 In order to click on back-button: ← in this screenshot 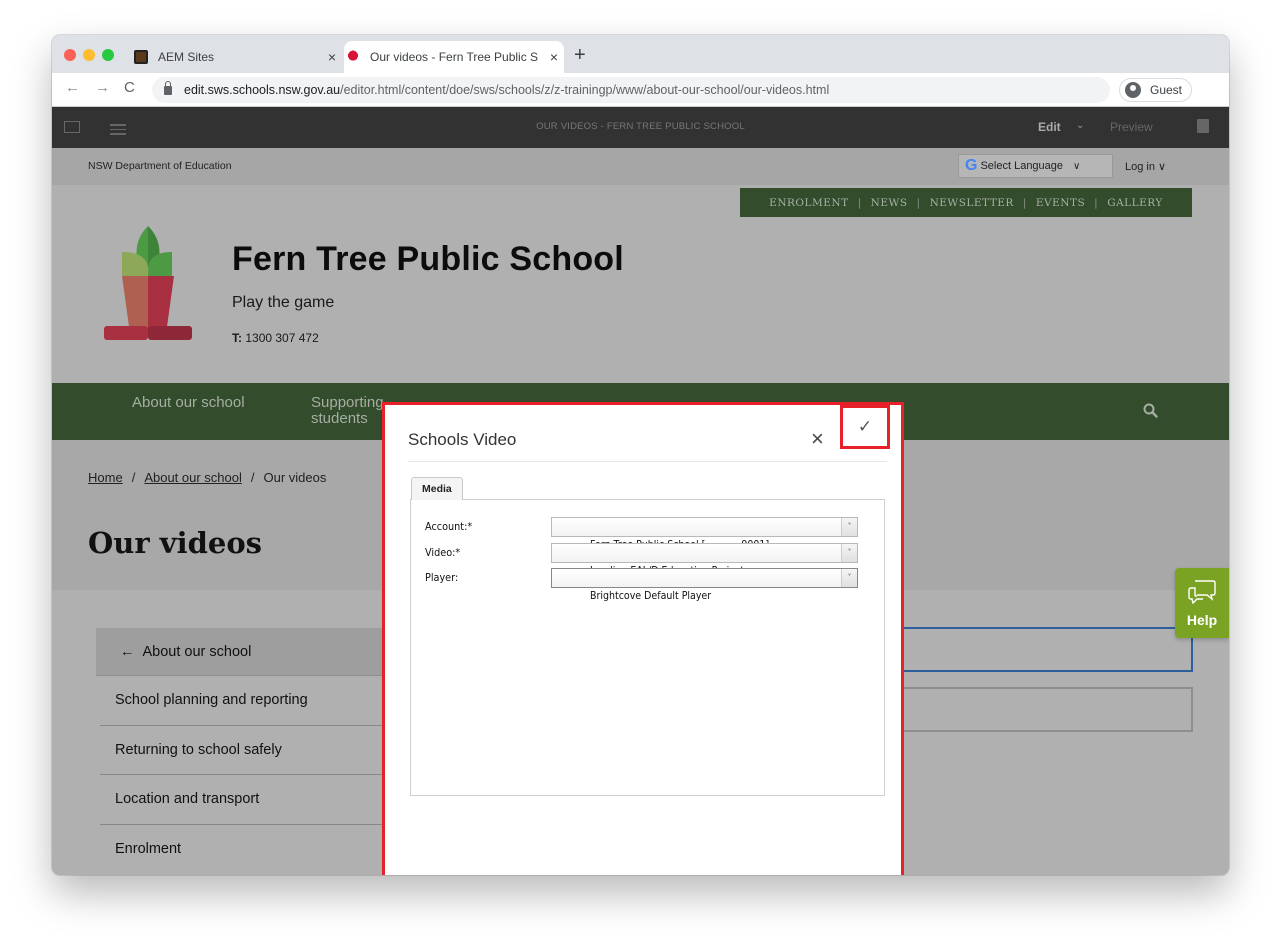, I will do `click(72, 87)`.